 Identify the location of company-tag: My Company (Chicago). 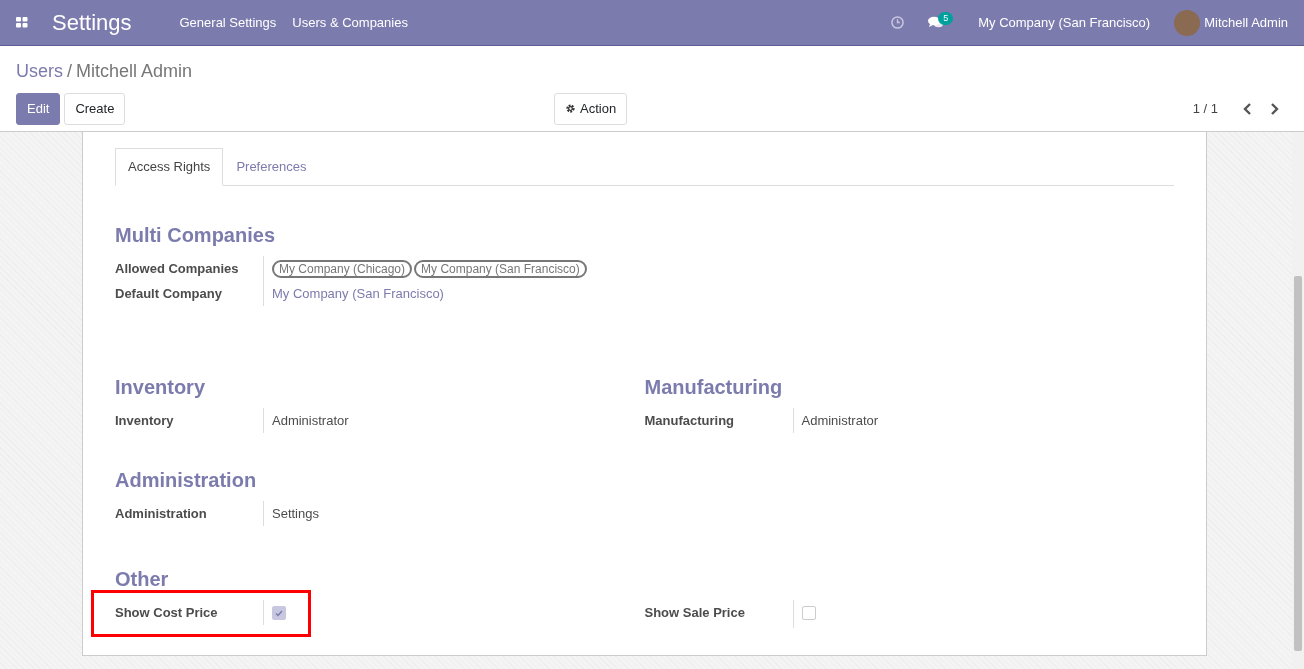
(342, 268).